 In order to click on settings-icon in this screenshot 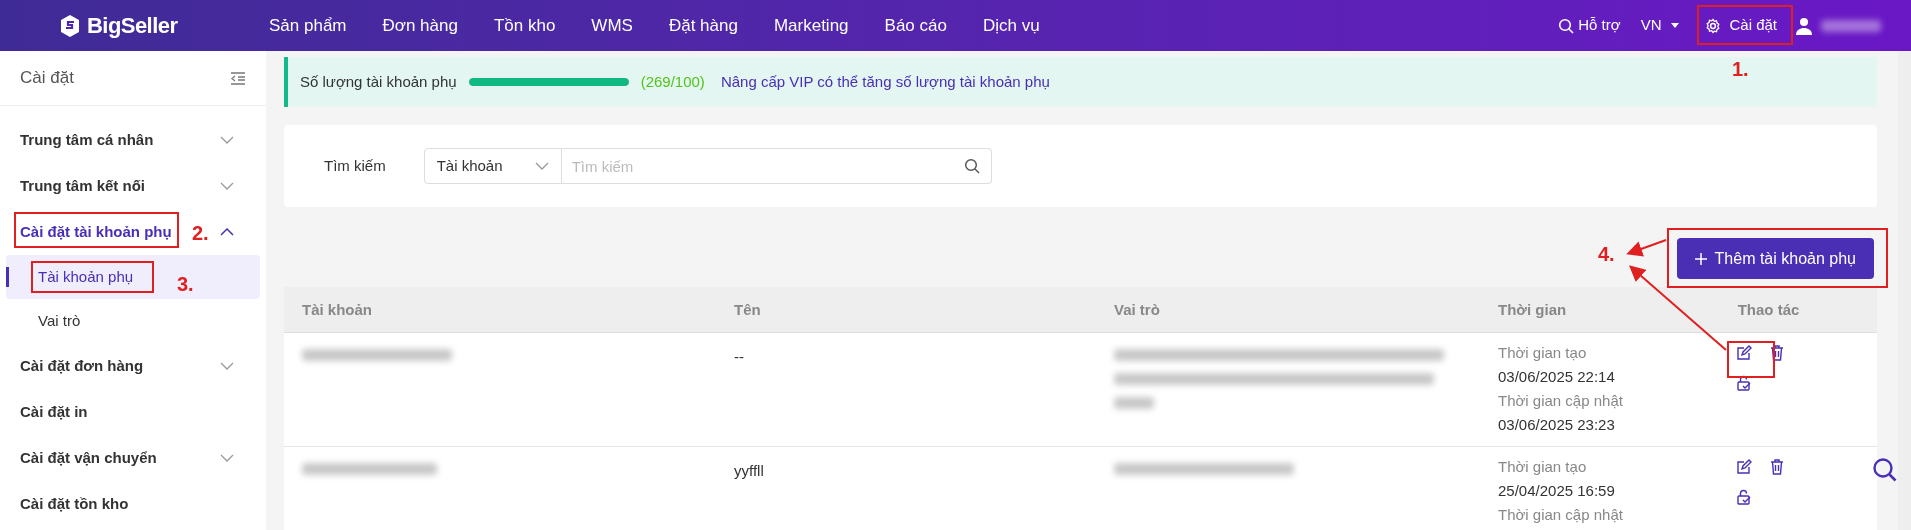, I will do `click(1713, 25)`.